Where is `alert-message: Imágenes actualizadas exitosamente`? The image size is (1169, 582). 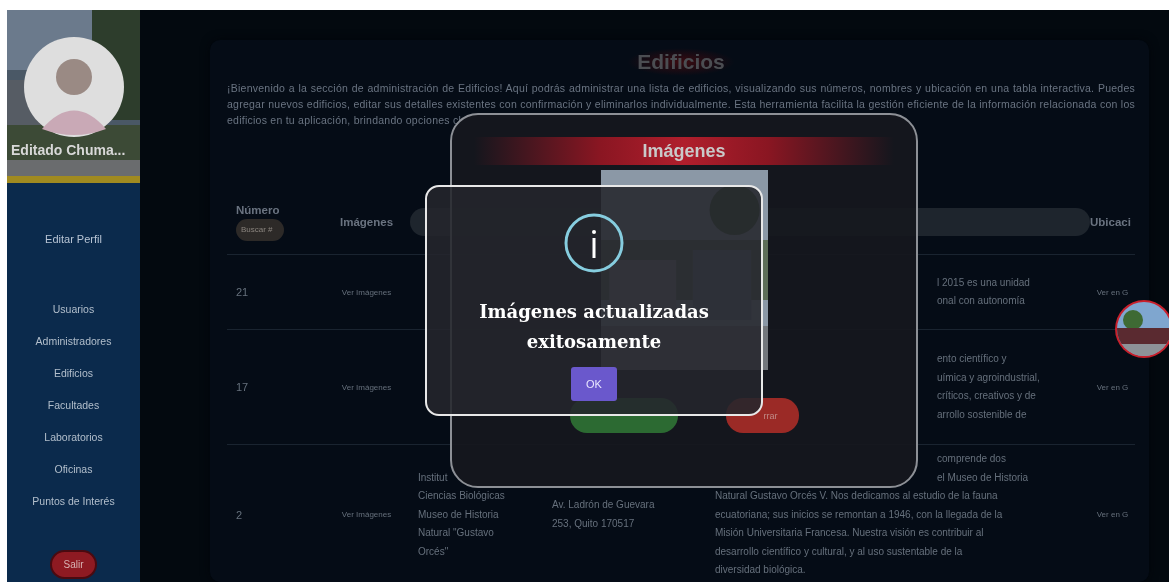 alert-message: Imágenes actualizadas exitosamente is located at coordinates (594, 327).